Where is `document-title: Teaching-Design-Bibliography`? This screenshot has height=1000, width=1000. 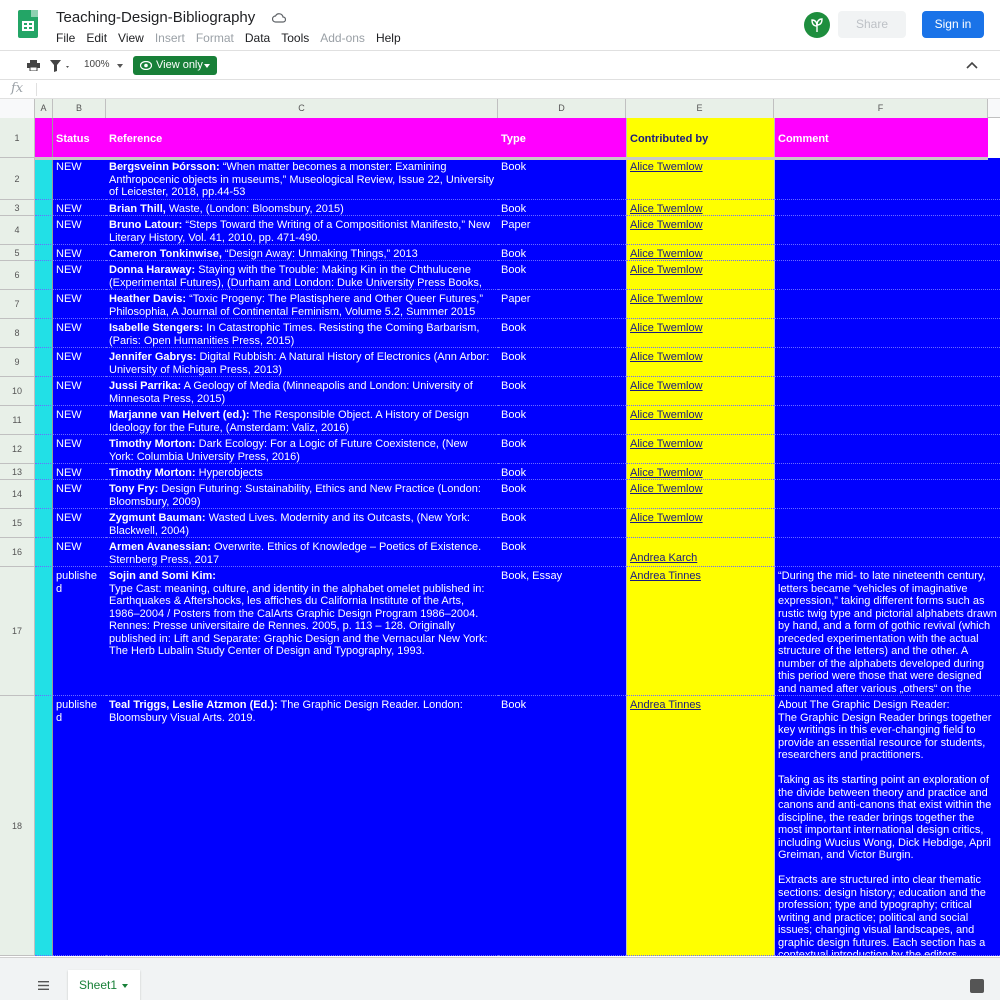
document-title: Teaching-Design-Bibliography is located at coordinates (155, 17).